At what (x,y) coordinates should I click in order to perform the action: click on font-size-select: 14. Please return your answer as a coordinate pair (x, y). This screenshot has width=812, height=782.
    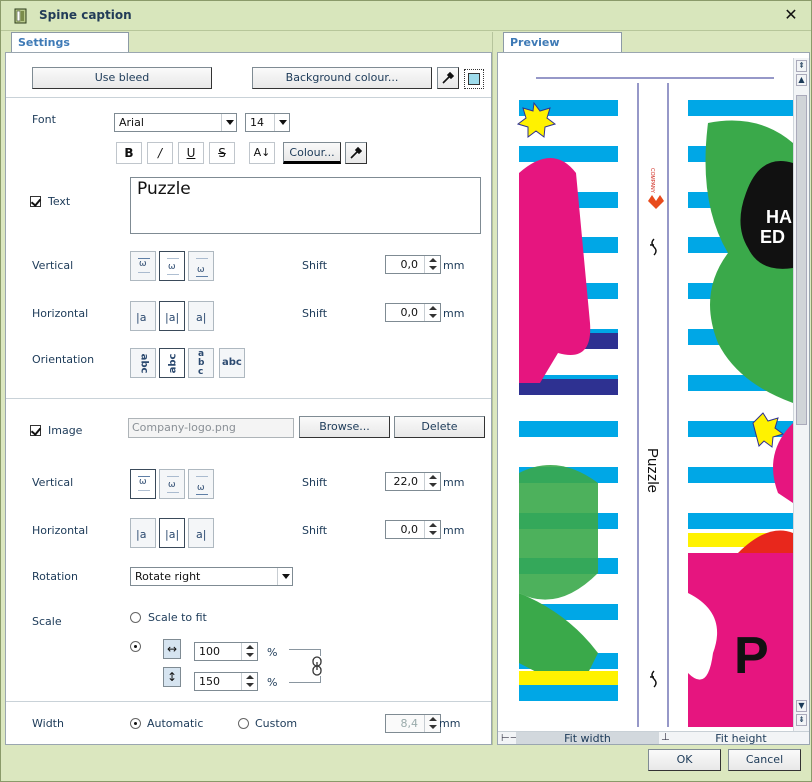
    Looking at the image, I should click on (267, 122).